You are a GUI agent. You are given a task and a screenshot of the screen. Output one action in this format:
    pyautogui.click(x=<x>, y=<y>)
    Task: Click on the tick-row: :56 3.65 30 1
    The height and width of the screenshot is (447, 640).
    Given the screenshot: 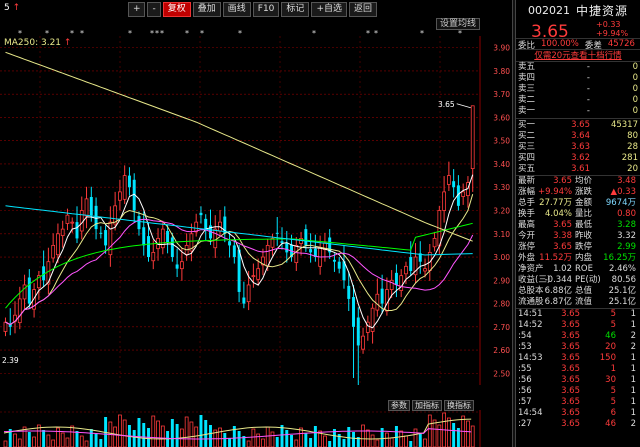 What is the action you would take?
    pyautogui.click(x=578, y=380)
    